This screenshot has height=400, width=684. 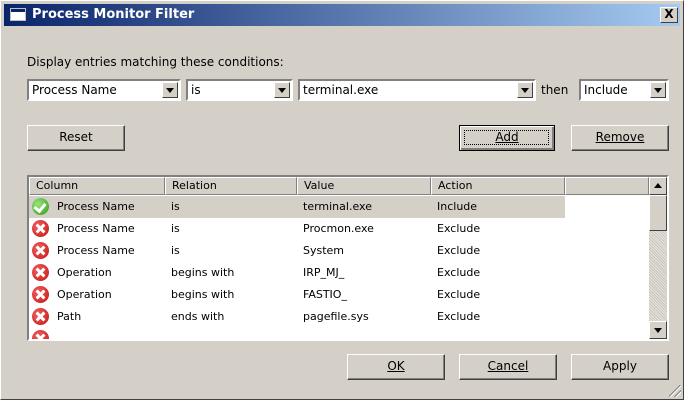 What do you see at coordinates (457, 206) in the screenshot?
I see `cell-action: Include` at bounding box center [457, 206].